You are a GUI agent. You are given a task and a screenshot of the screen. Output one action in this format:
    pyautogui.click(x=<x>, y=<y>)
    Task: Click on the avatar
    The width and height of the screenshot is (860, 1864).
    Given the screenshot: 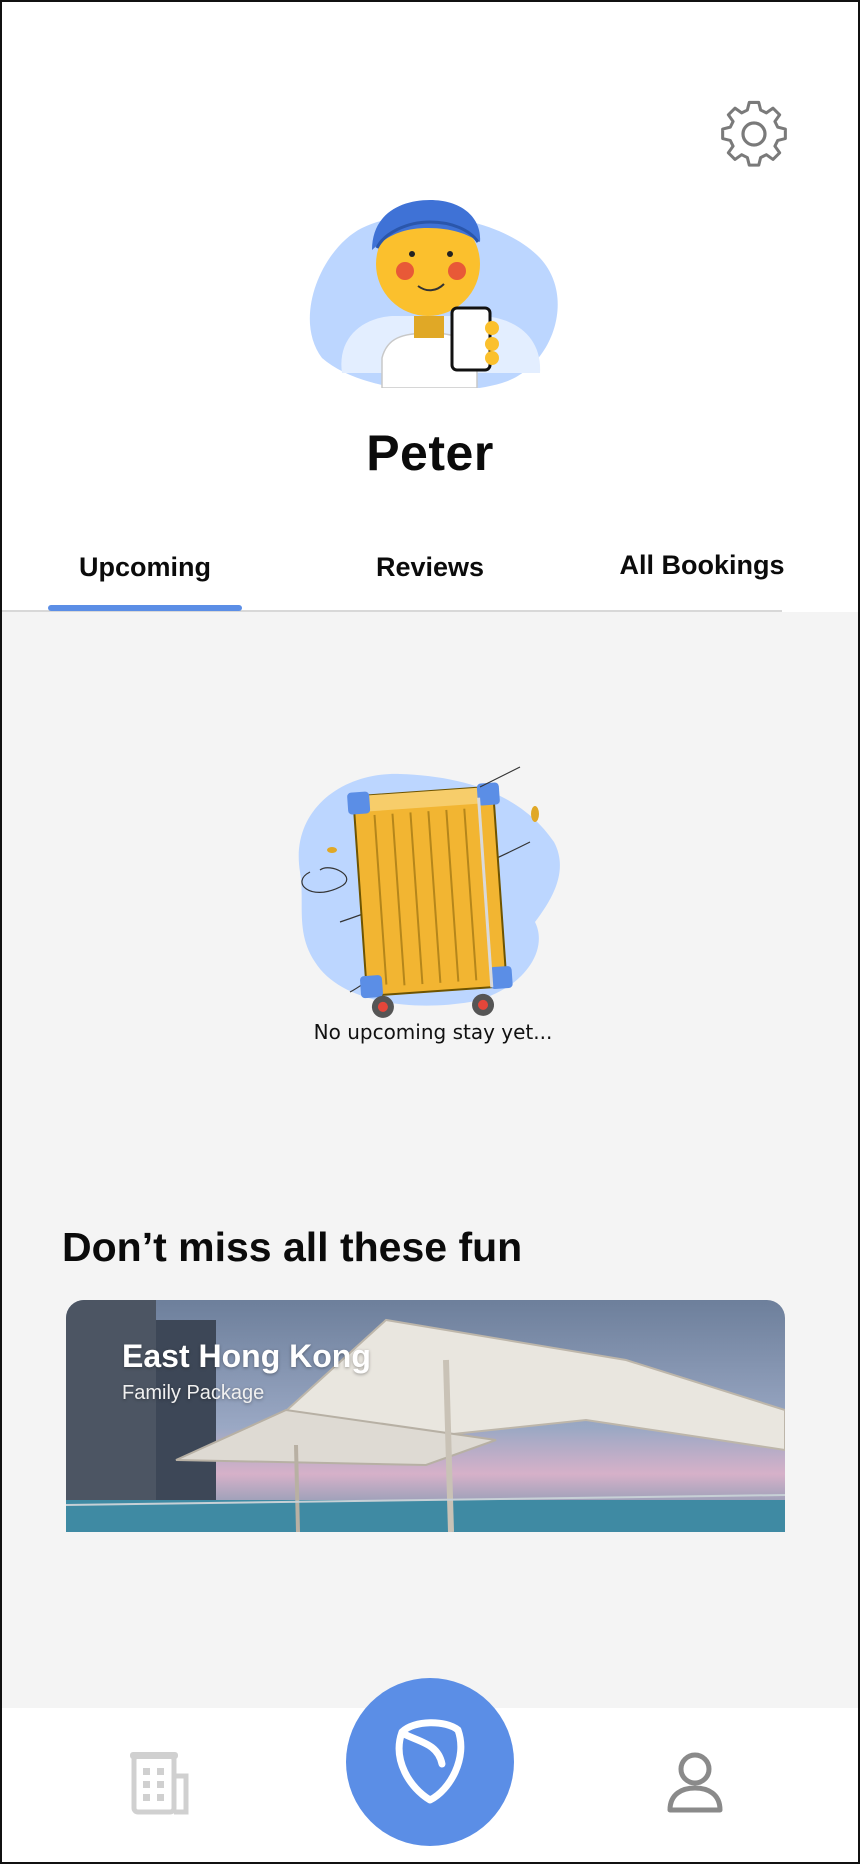 What is the action you would take?
    pyautogui.click(x=431, y=294)
    